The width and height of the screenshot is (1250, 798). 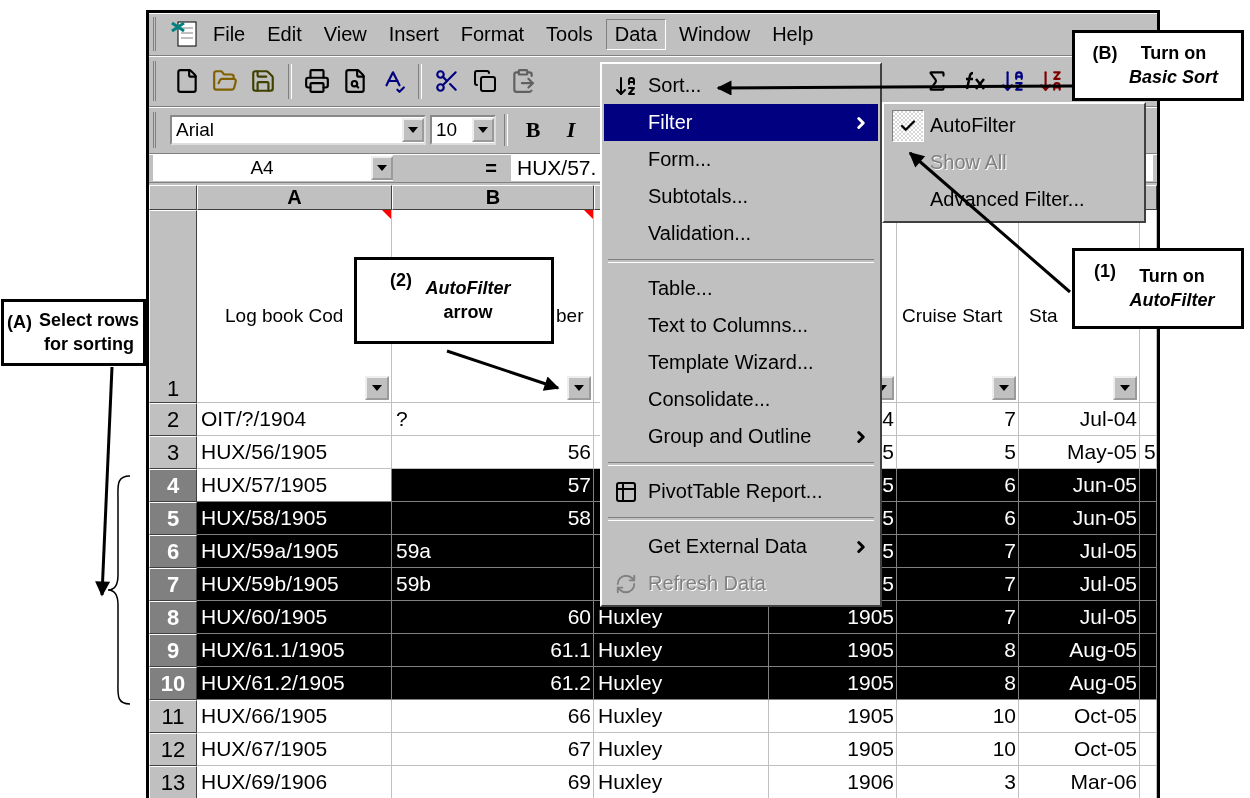 I want to click on menu-item: View, so click(x=345, y=34).